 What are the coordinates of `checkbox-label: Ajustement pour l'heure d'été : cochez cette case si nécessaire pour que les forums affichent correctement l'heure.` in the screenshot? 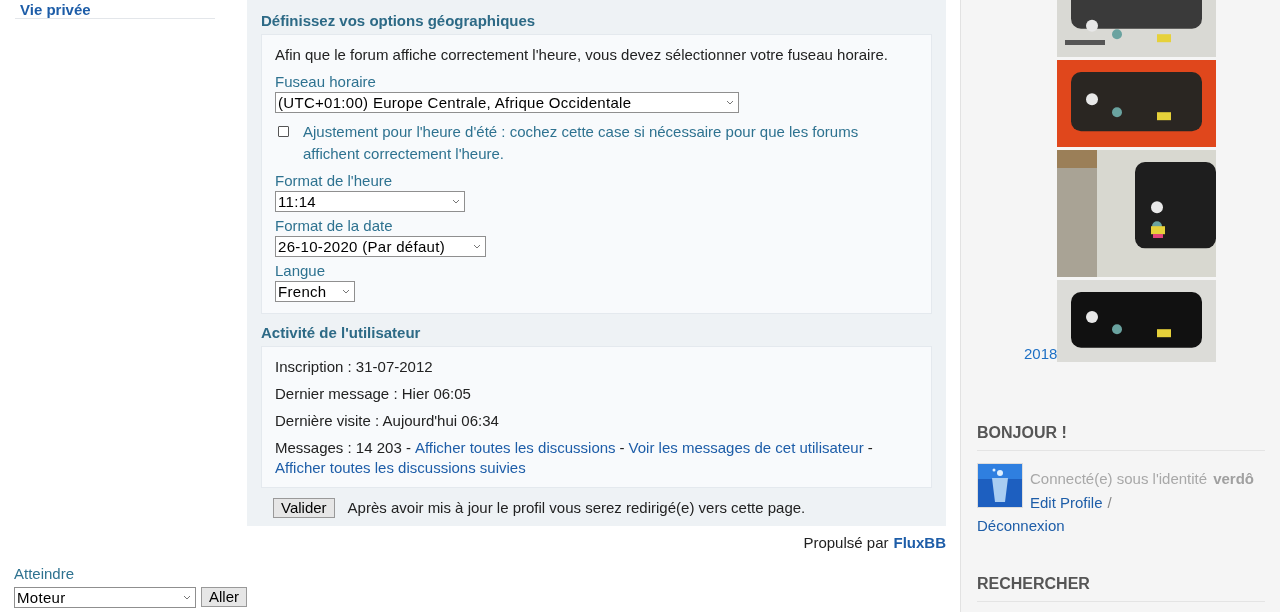 It's located at (581, 143).